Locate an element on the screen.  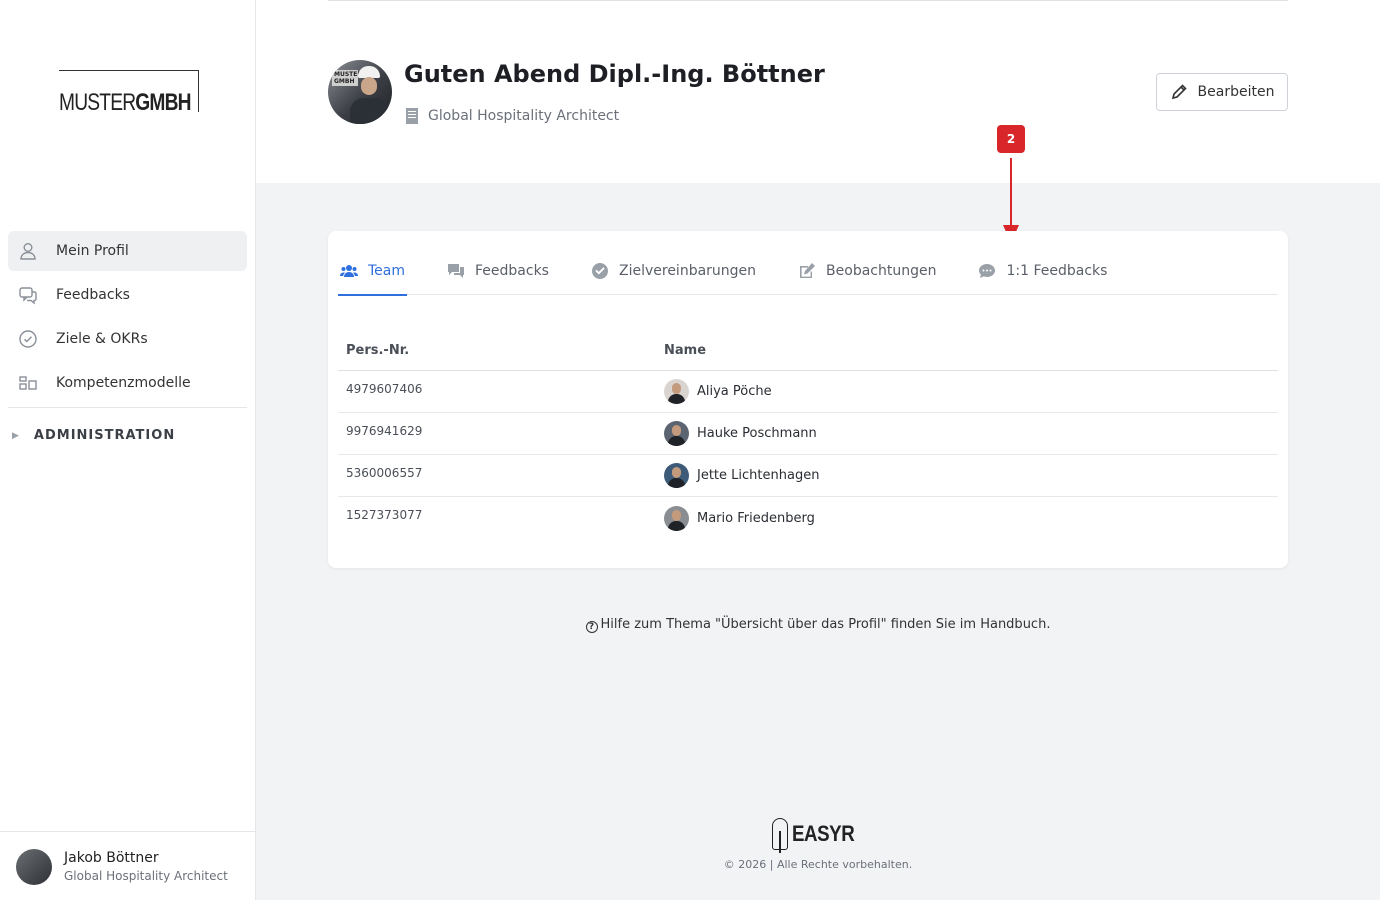
sidebar-item-kompetenzmodelle: Kompetenzmodelle is located at coordinates (127, 383).